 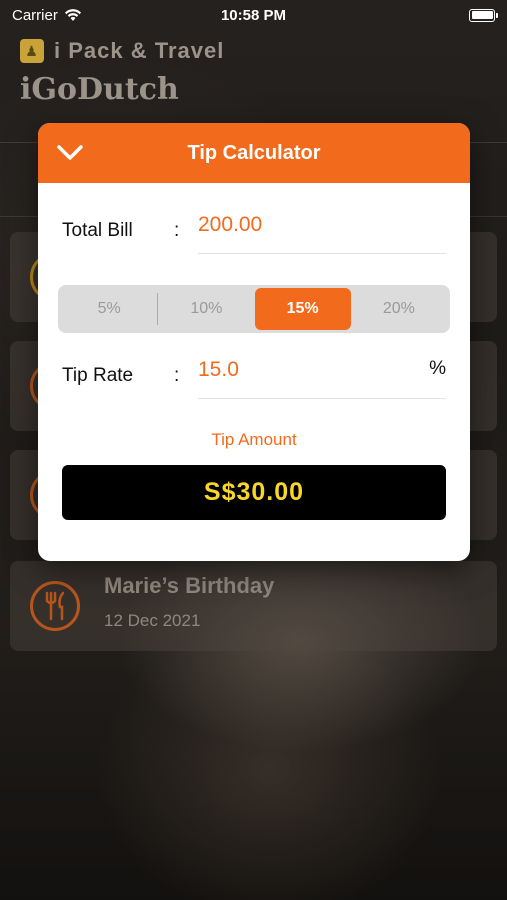 I want to click on traveler-logo-icon: ♟, so click(x=32, y=51).